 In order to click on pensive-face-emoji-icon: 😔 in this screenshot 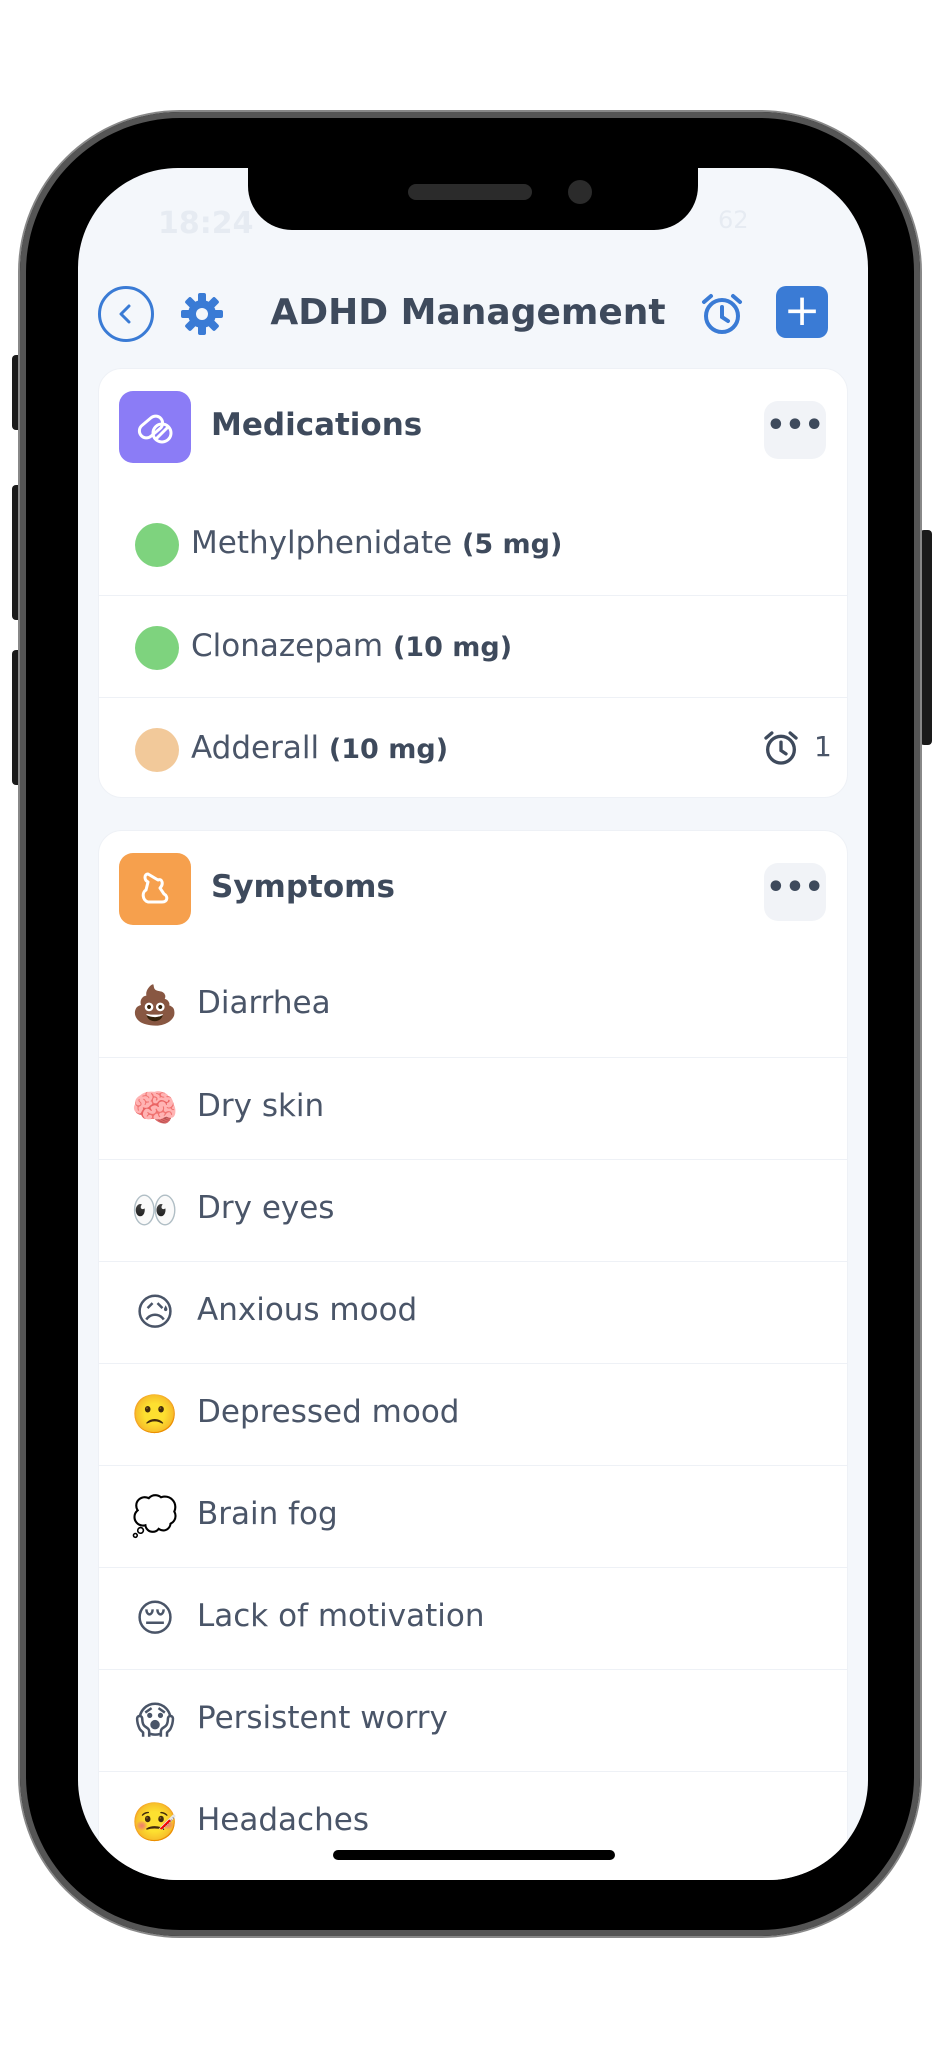, I will do `click(155, 1618)`.